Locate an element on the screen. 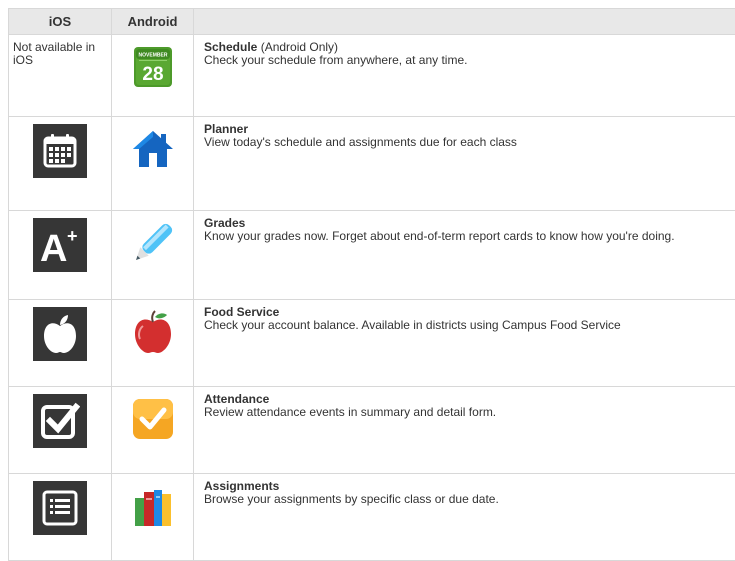  grade-plus: + is located at coordinates (72, 236).